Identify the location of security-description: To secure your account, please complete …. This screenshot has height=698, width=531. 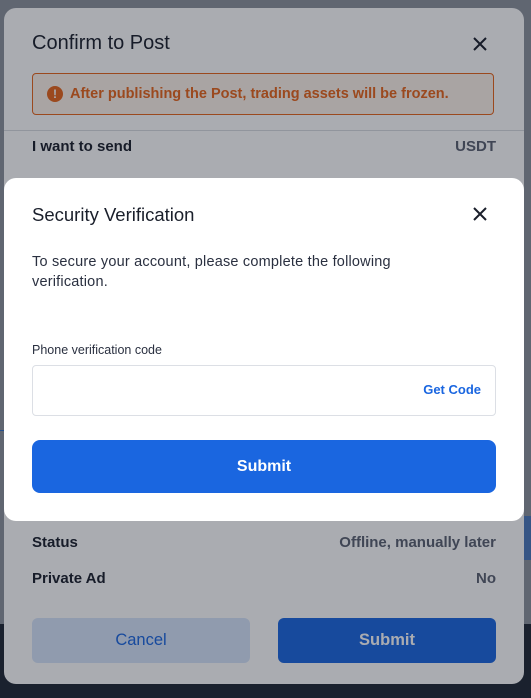
(211, 272).